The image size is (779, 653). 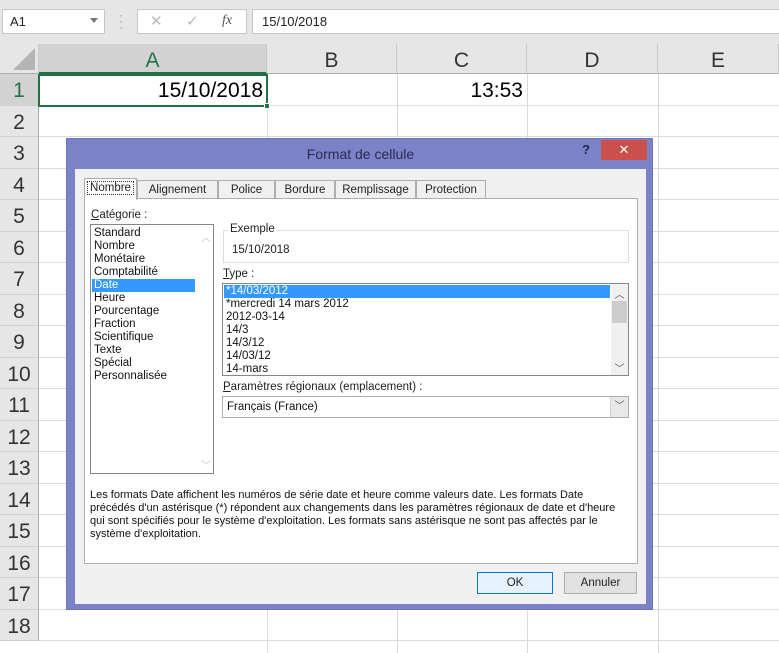 I want to click on insert-function-icon: fx, so click(x=227, y=21).